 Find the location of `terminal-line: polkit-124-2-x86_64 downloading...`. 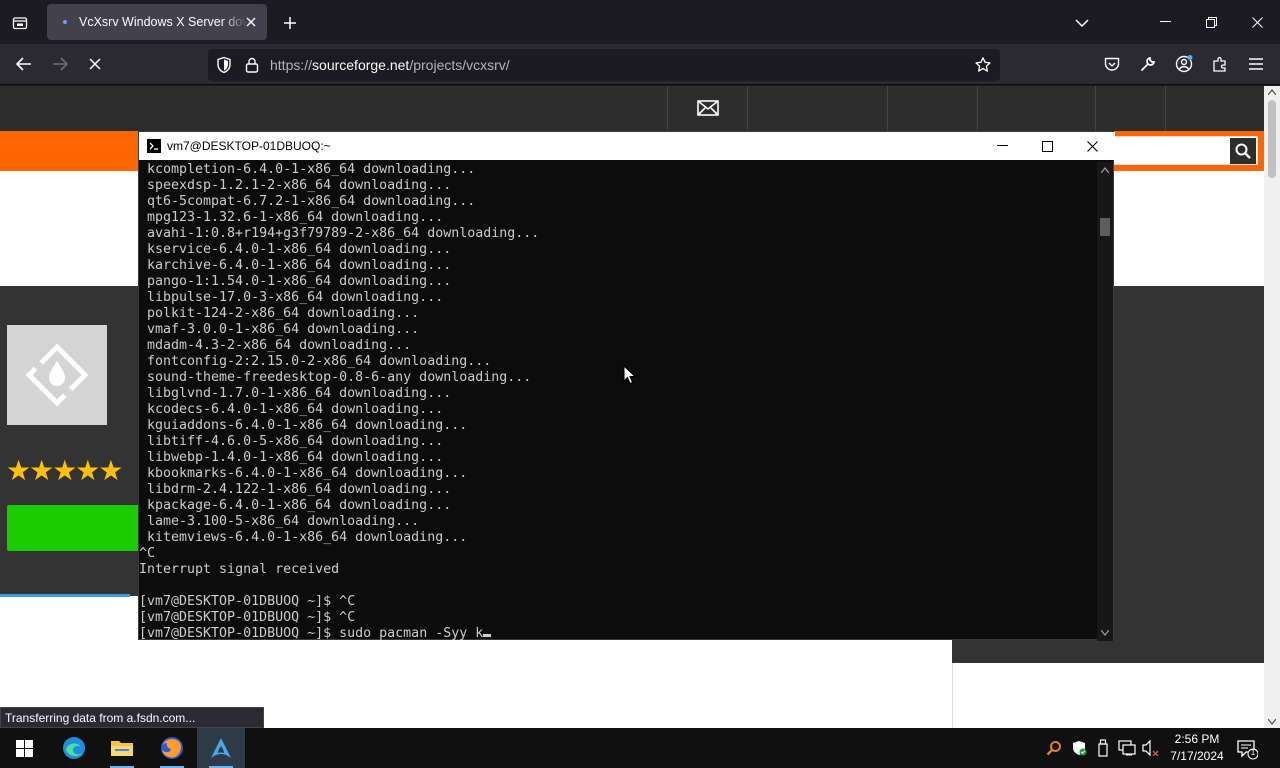

terminal-line: polkit-124-2-x86_64 downloading... is located at coordinates (623, 314).